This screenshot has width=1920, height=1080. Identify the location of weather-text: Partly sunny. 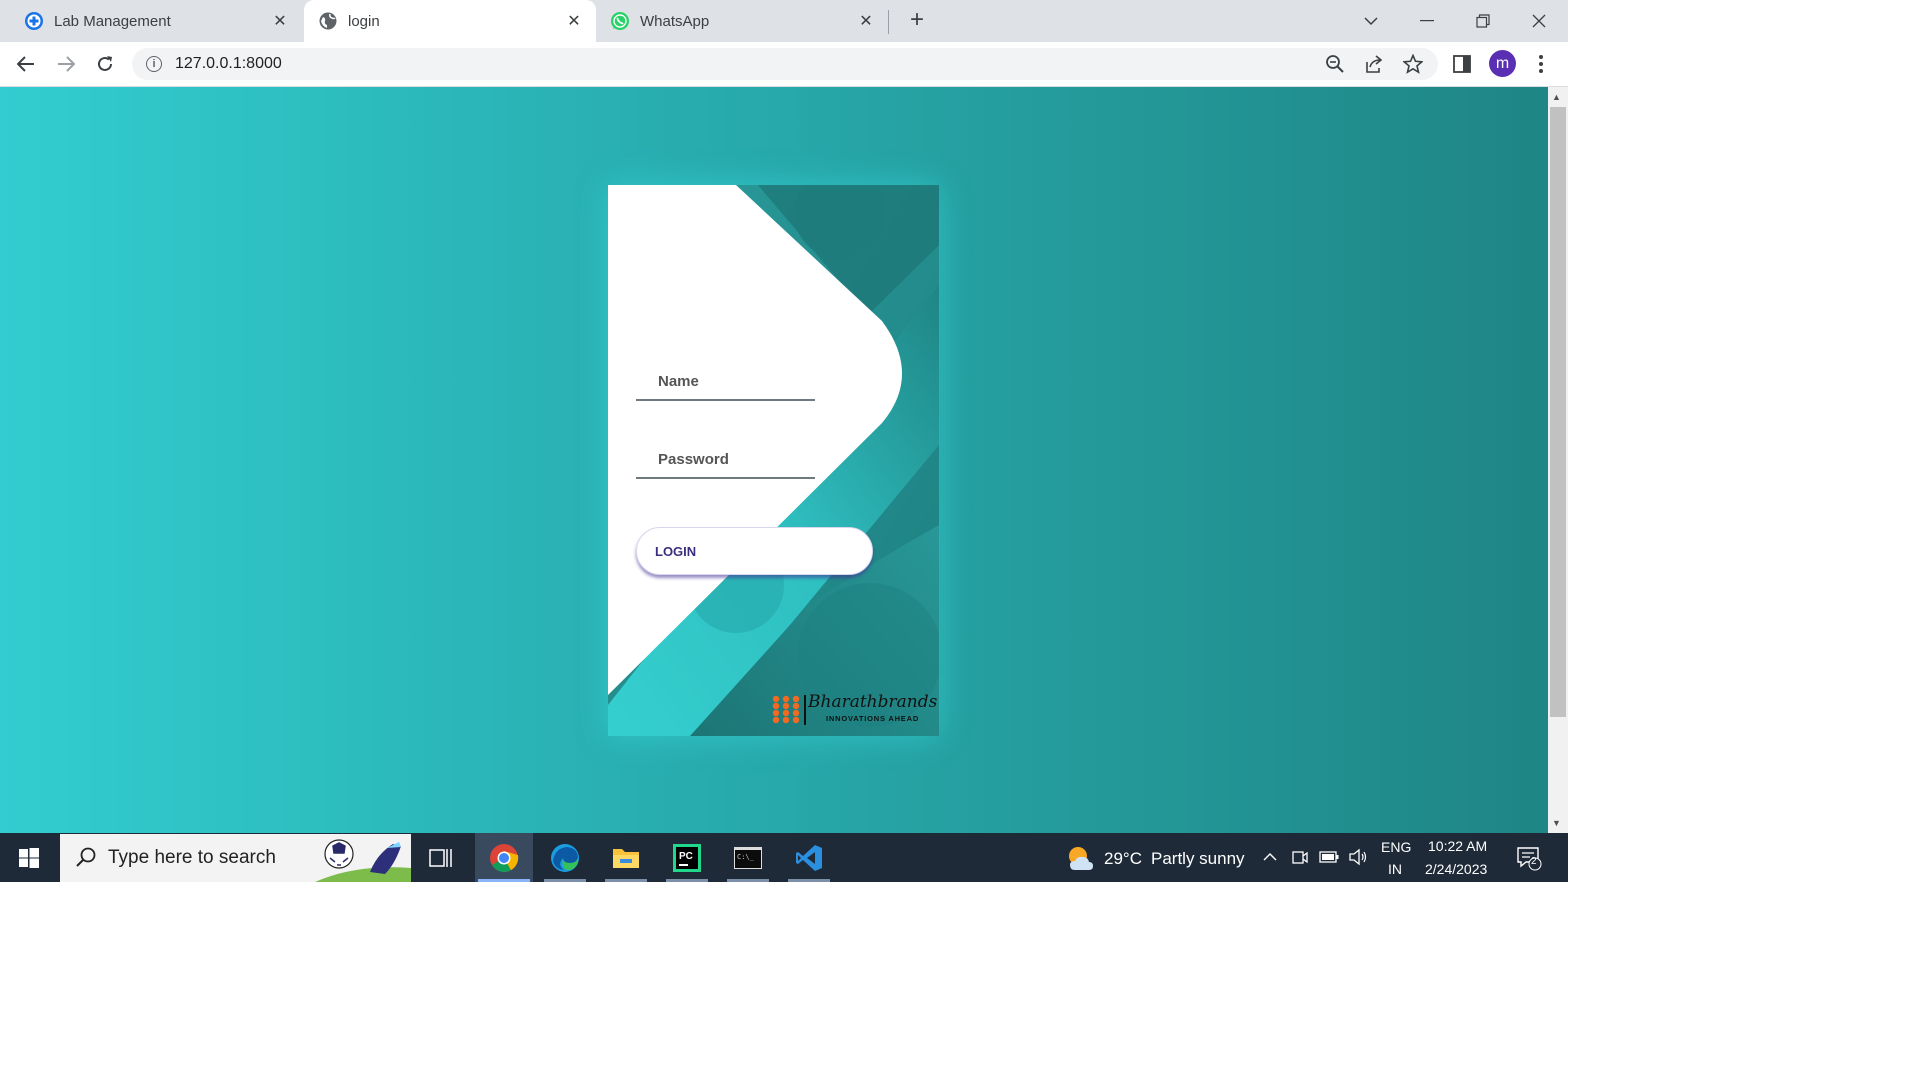
(1198, 859).